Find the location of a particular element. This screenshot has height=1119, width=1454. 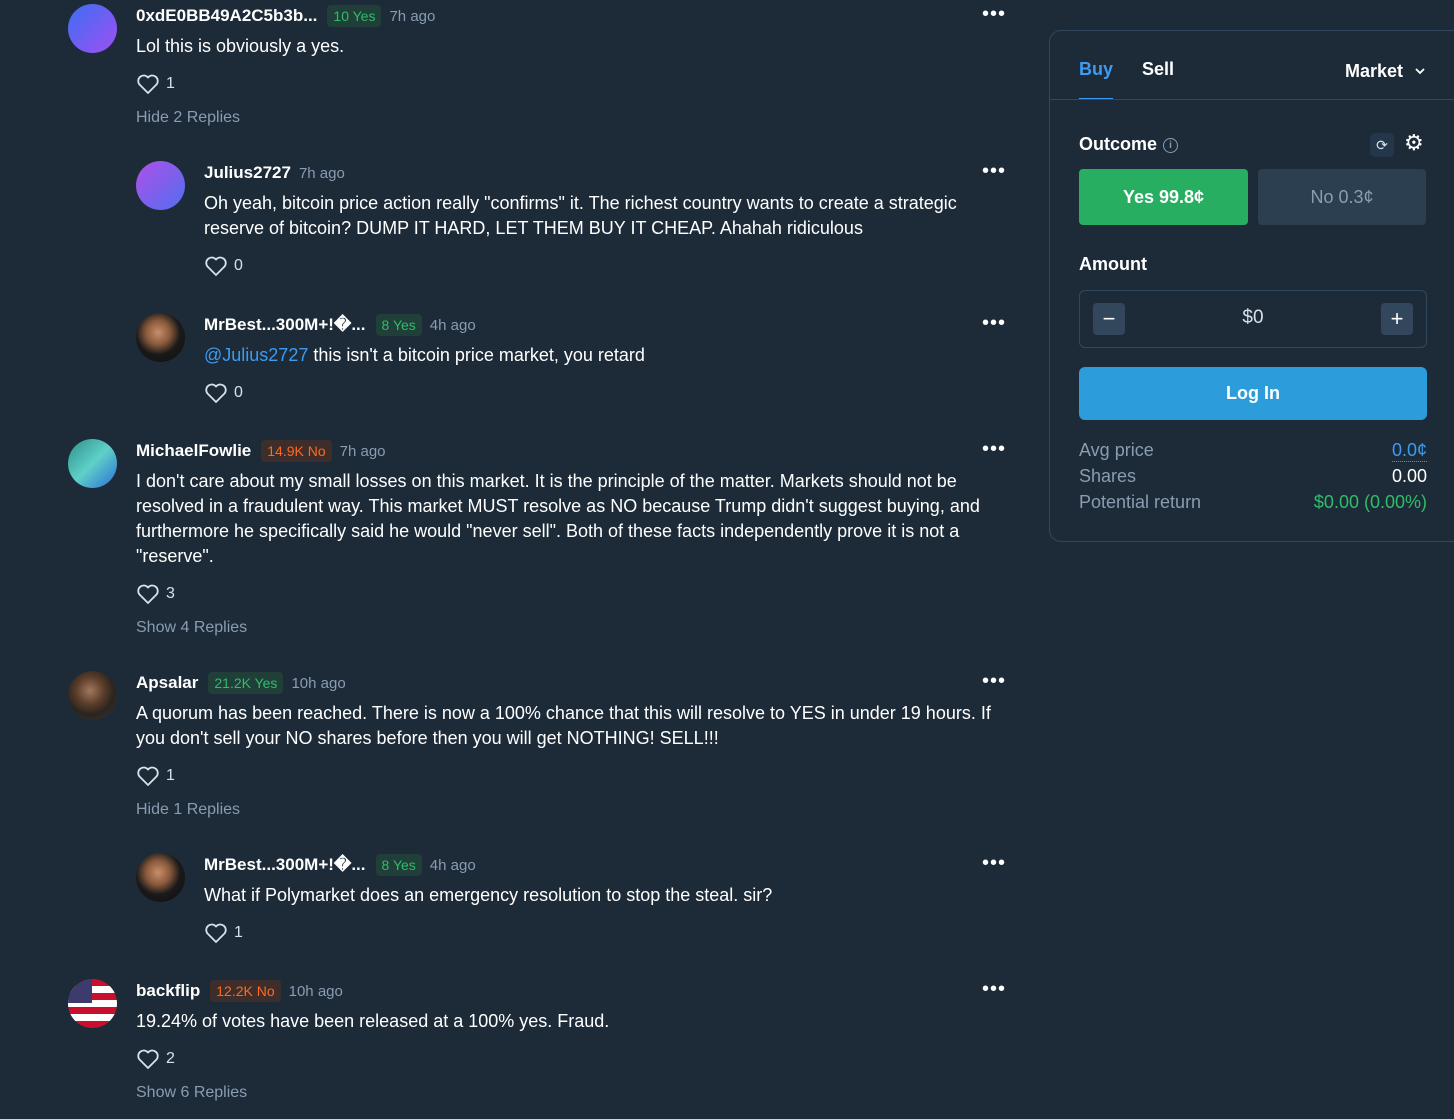

order-type-label: Market is located at coordinates (1374, 71).